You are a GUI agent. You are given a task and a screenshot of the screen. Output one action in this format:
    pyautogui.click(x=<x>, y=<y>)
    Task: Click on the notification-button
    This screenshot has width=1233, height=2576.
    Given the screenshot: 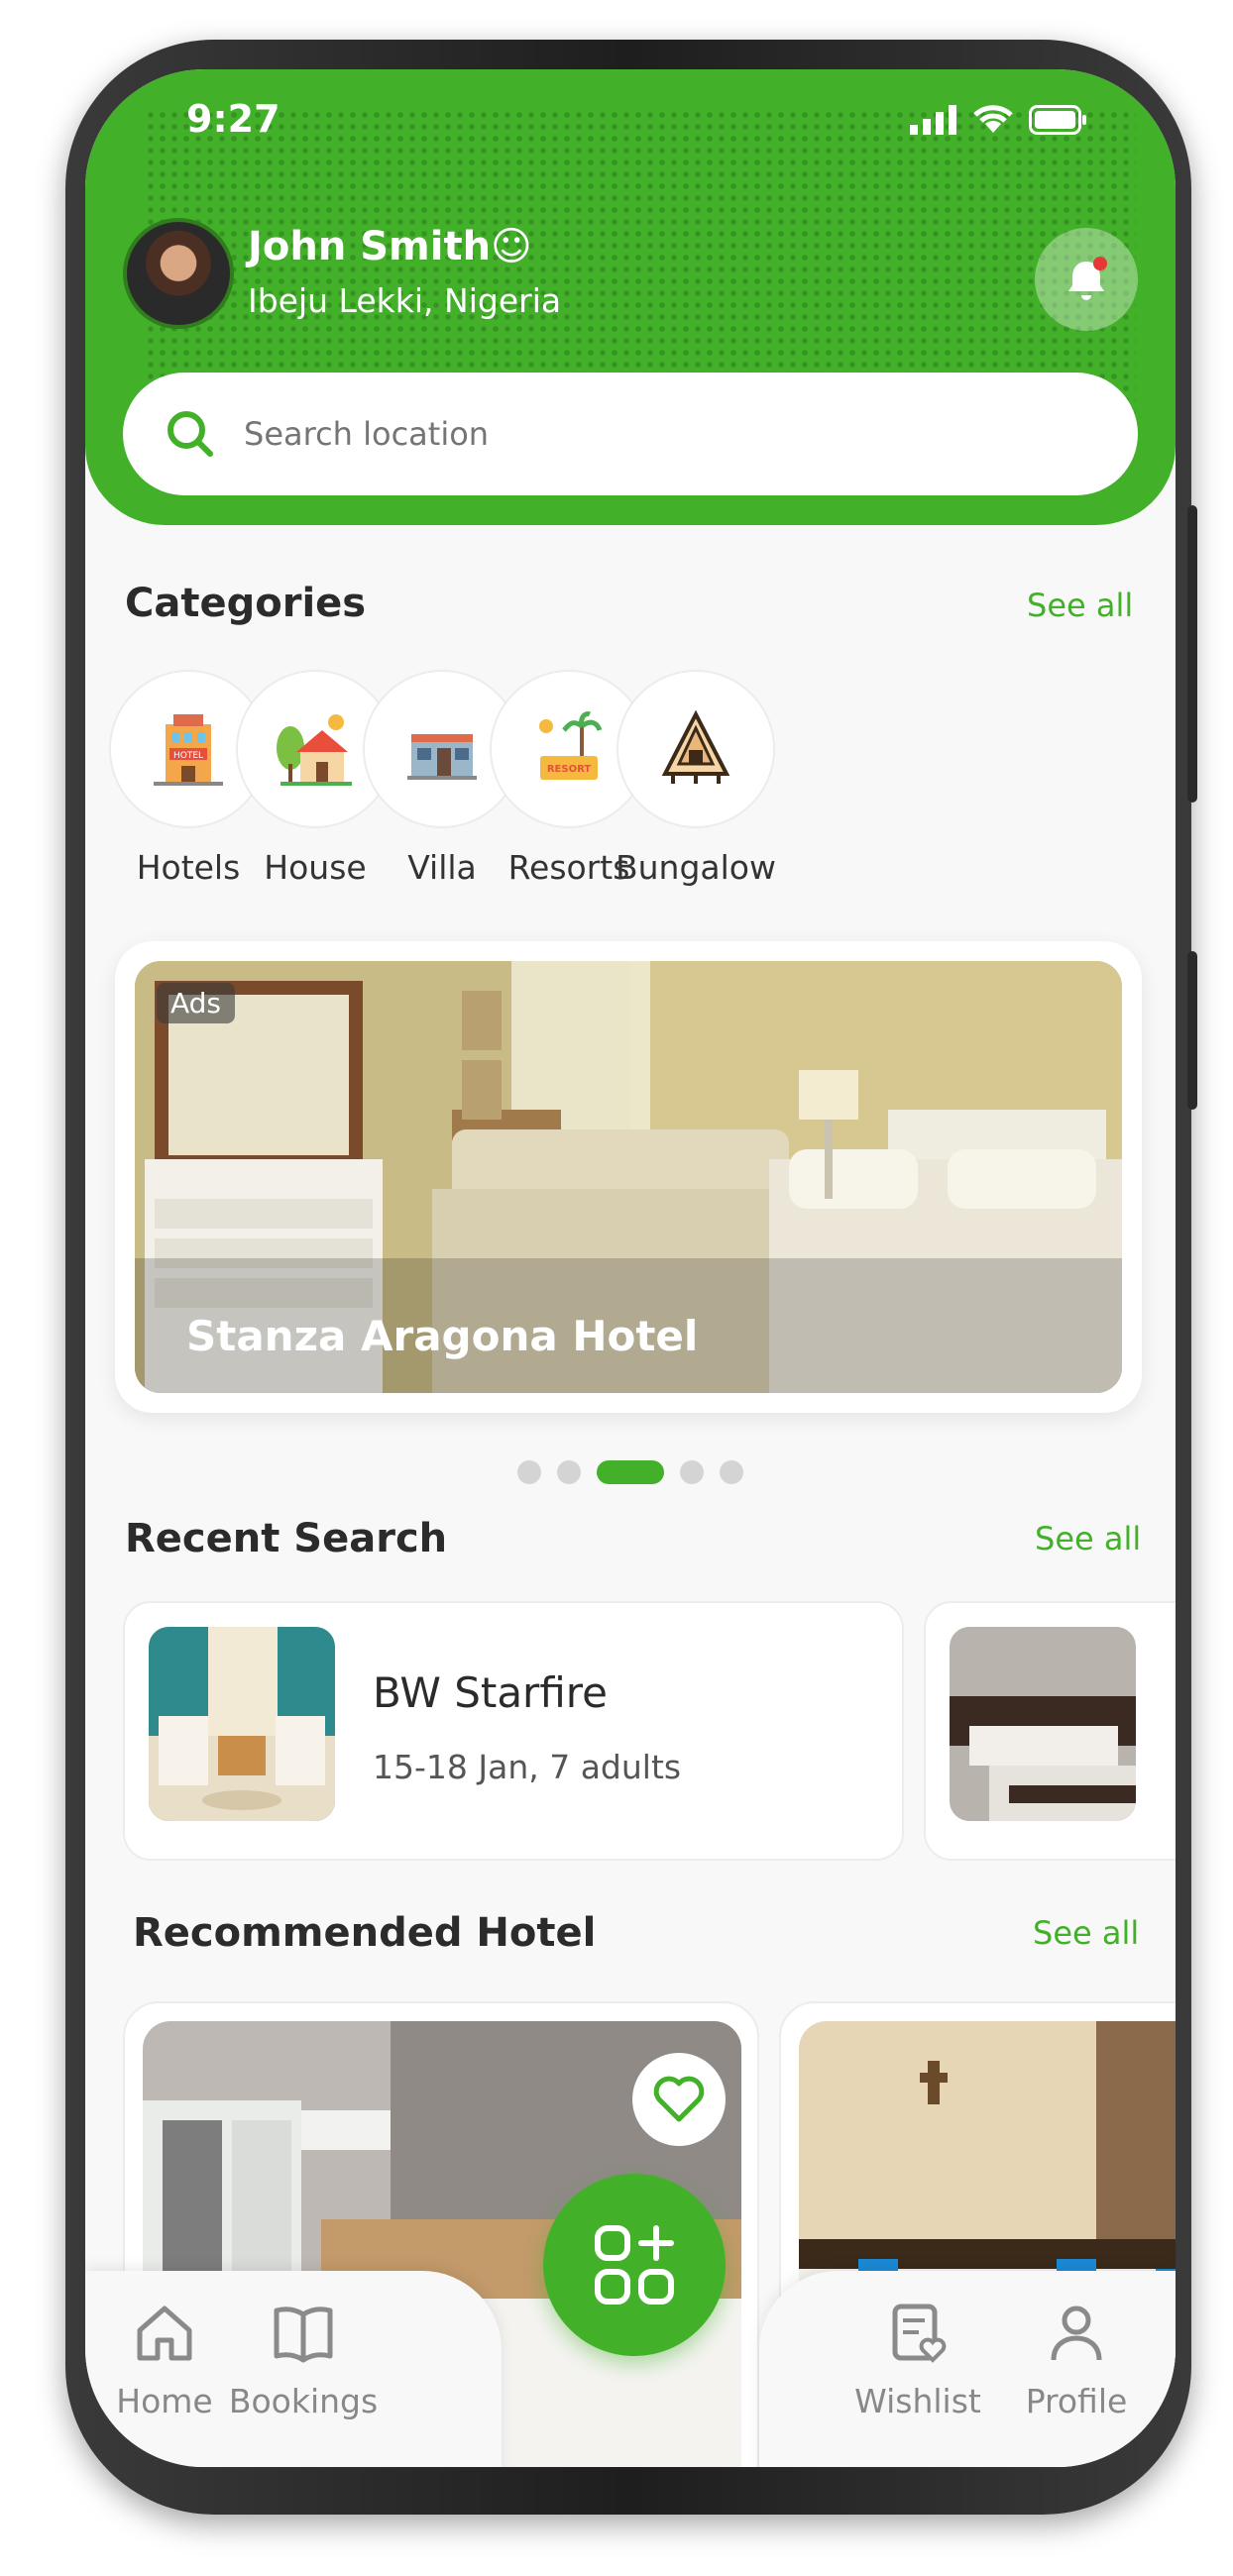 What is the action you would take?
    pyautogui.click(x=1086, y=279)
    